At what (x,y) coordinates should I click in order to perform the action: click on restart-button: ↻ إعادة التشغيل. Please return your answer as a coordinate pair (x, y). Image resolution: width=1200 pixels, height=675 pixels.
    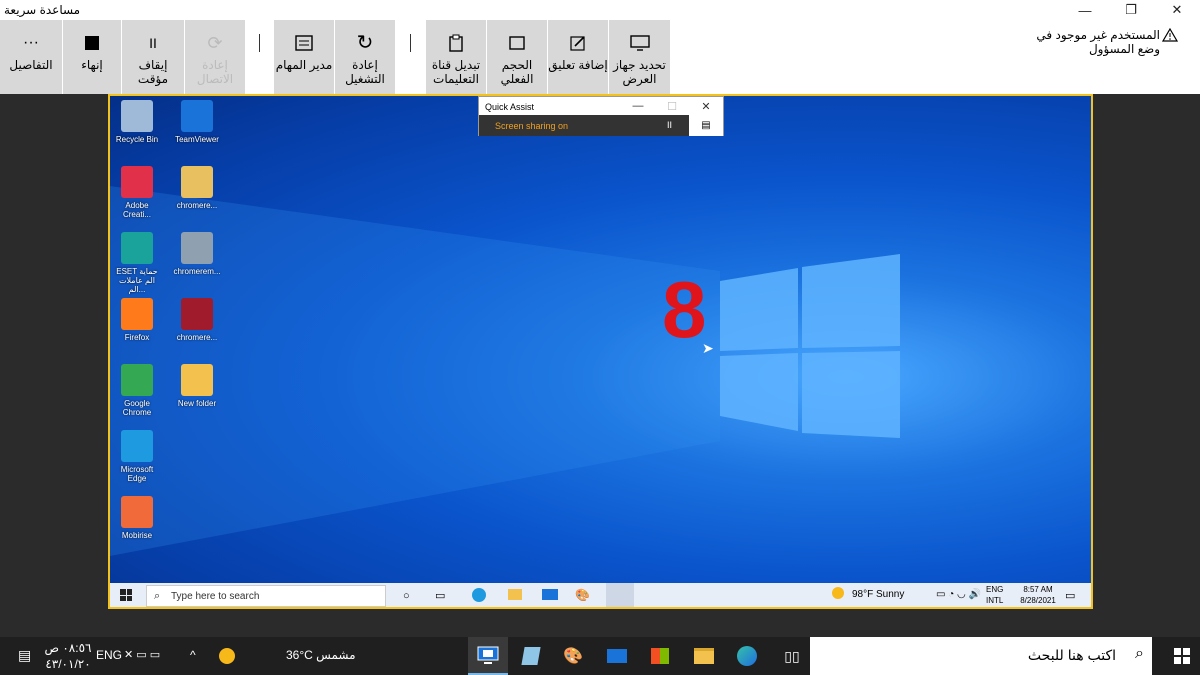
    Looking at the image, I should click on (365, 57).